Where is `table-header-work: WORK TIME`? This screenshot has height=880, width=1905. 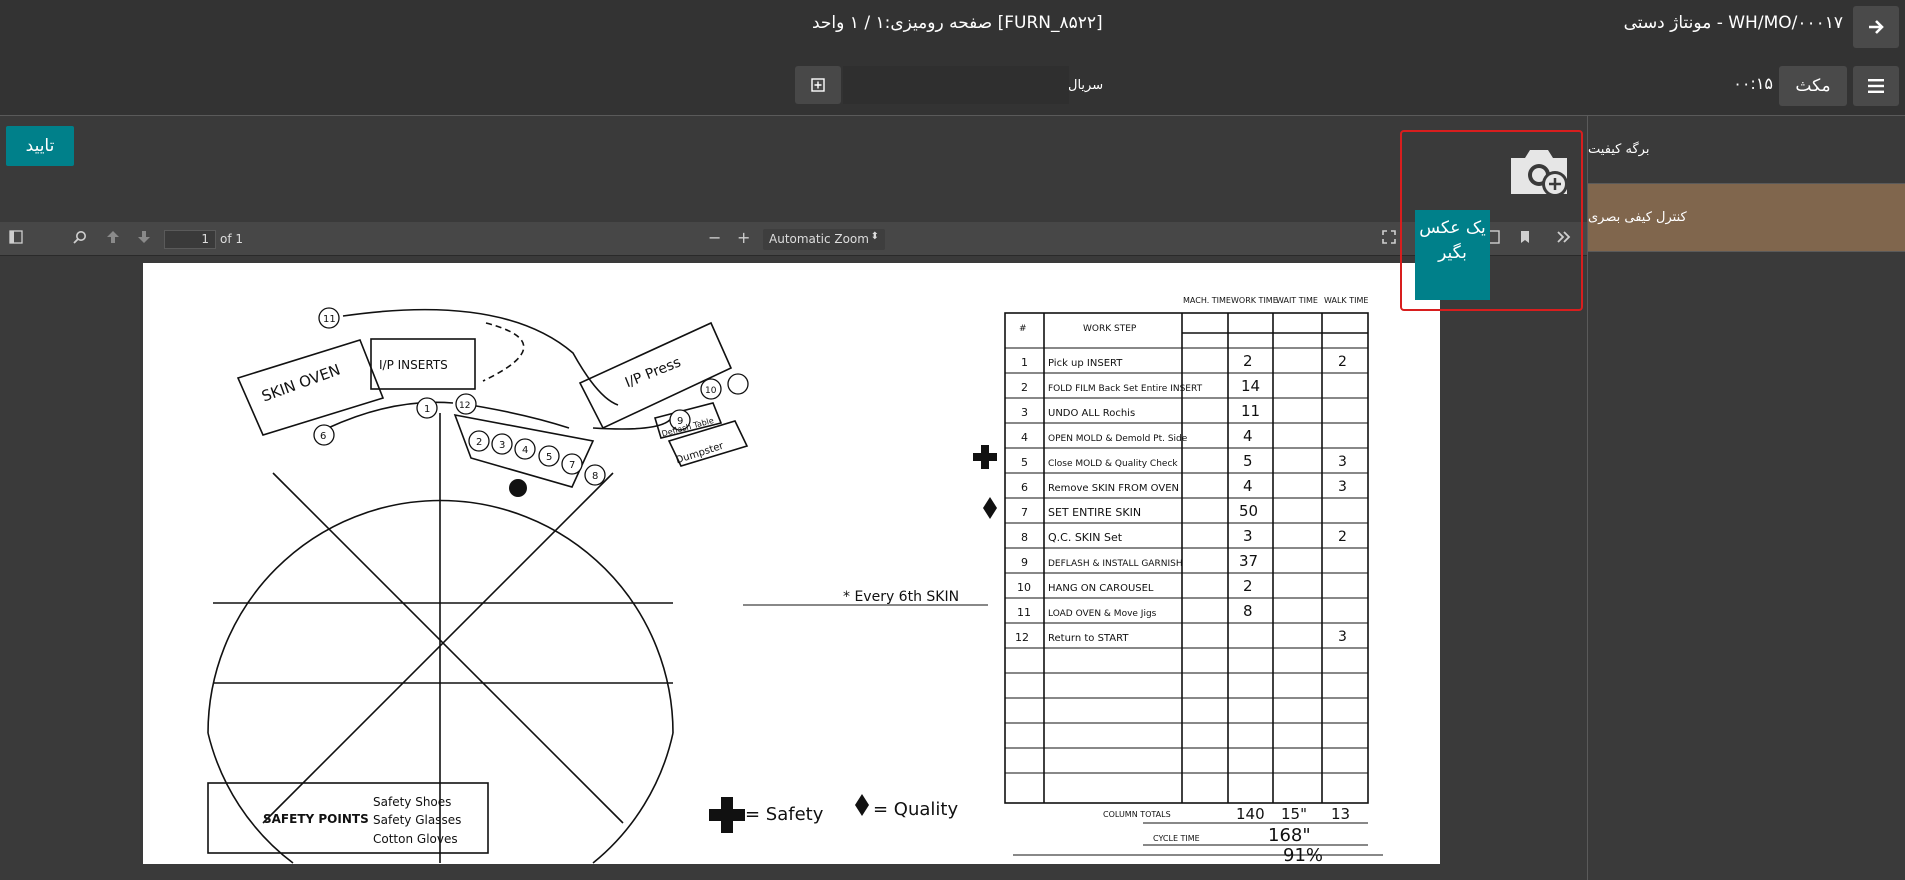
table-header-work: WORK TIME is located at coordinates (1254, 300).